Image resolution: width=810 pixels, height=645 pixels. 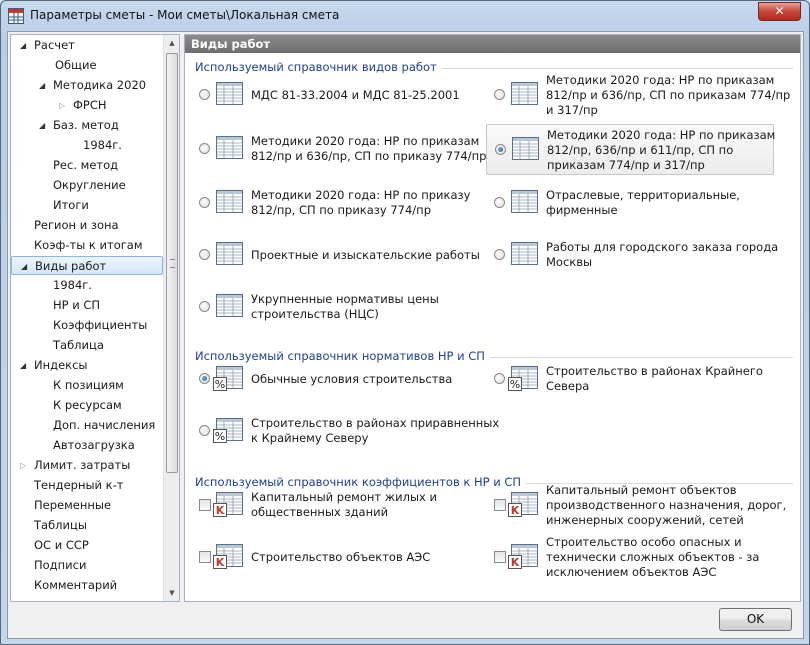 What do you see at coordinates (172, 263) in the screenshot?
I see `scroll-thumb` at bounding box center [172, 263].